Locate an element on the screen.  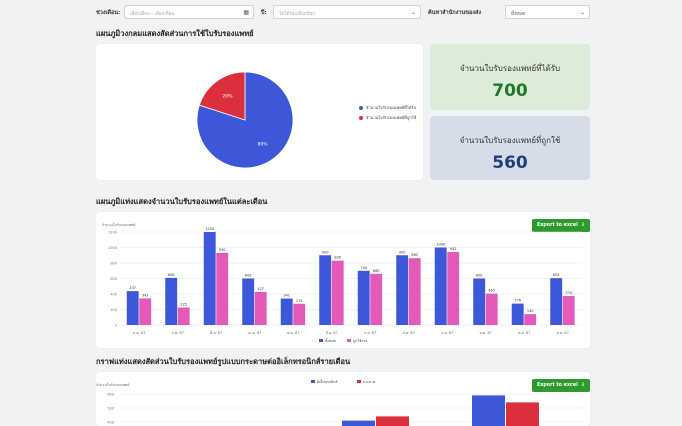
y-tick-label: 1200 is located at coordinates (112, 232).